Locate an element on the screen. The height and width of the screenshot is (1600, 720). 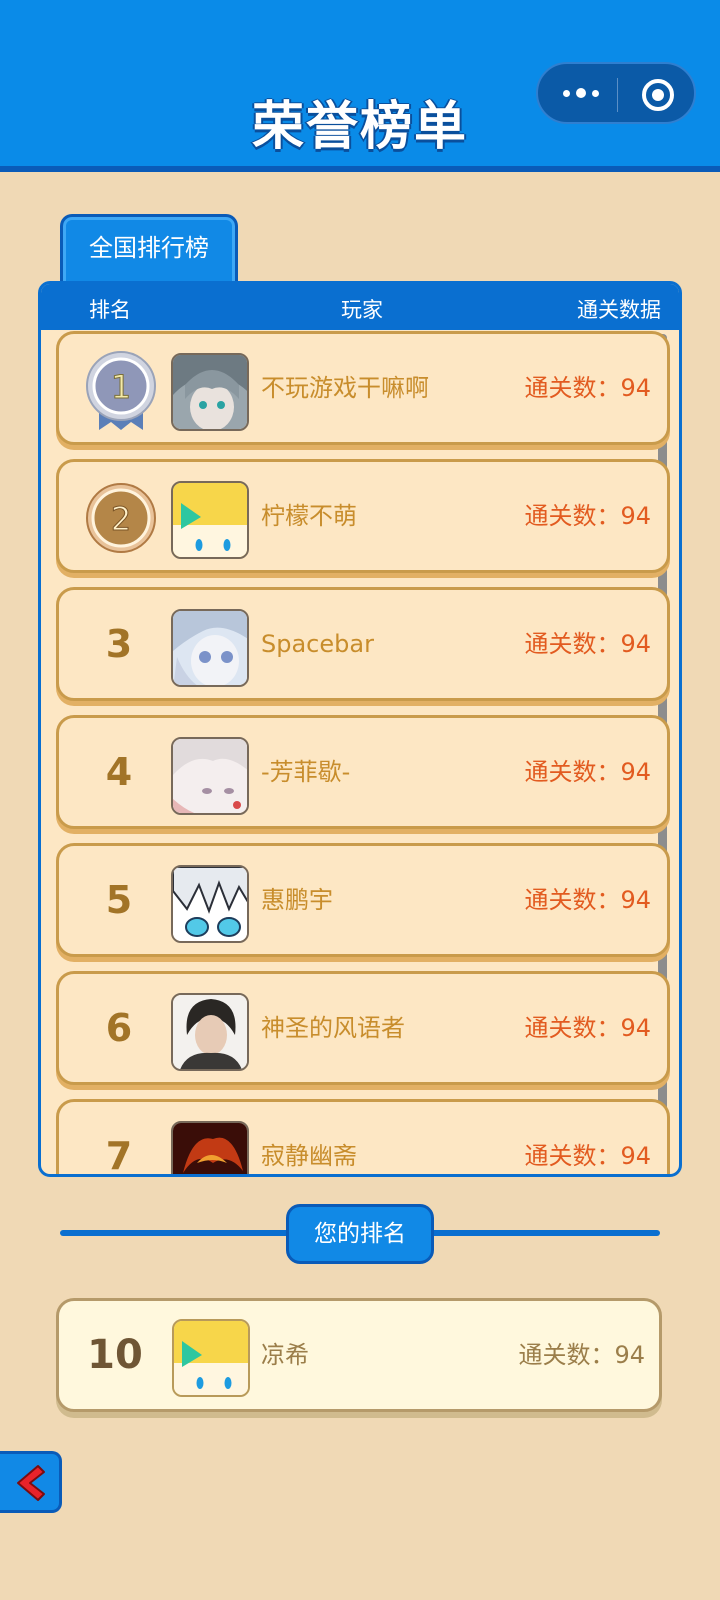
miniprogram-capsule is located at coordinates (616, 93).